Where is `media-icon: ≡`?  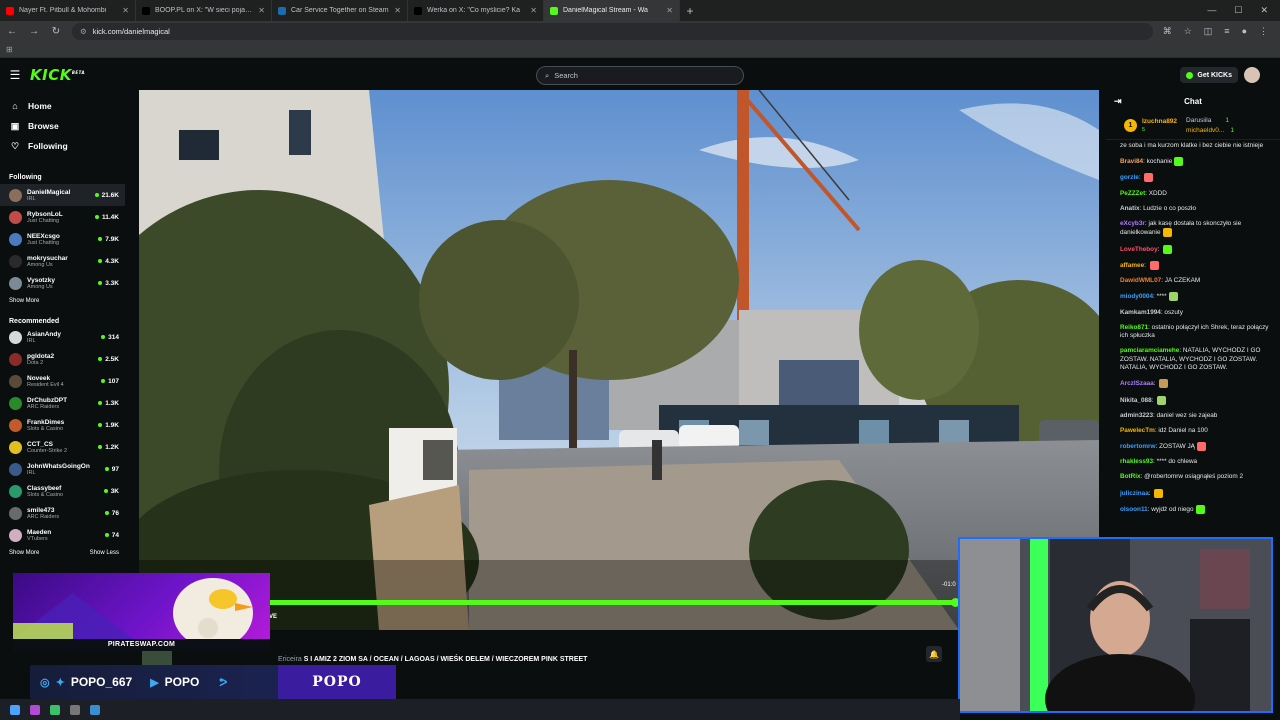 media-icon: ≡ is located at coordinates (1226, 31).